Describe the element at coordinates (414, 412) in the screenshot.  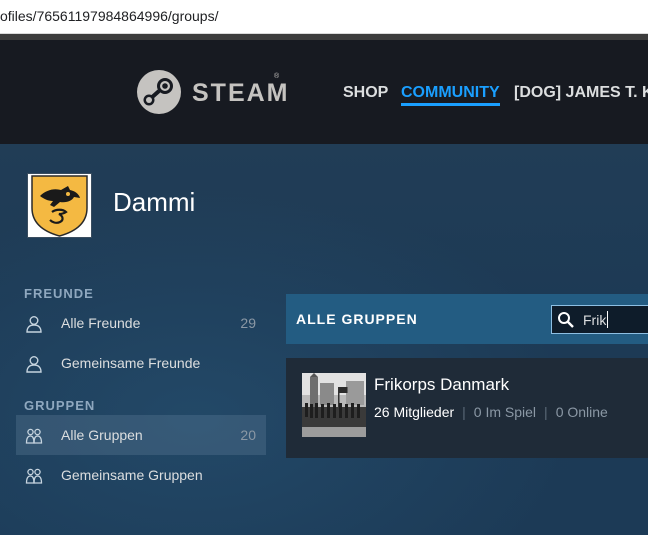
I see `group-member-count: 26 Mitglieder` at that location.